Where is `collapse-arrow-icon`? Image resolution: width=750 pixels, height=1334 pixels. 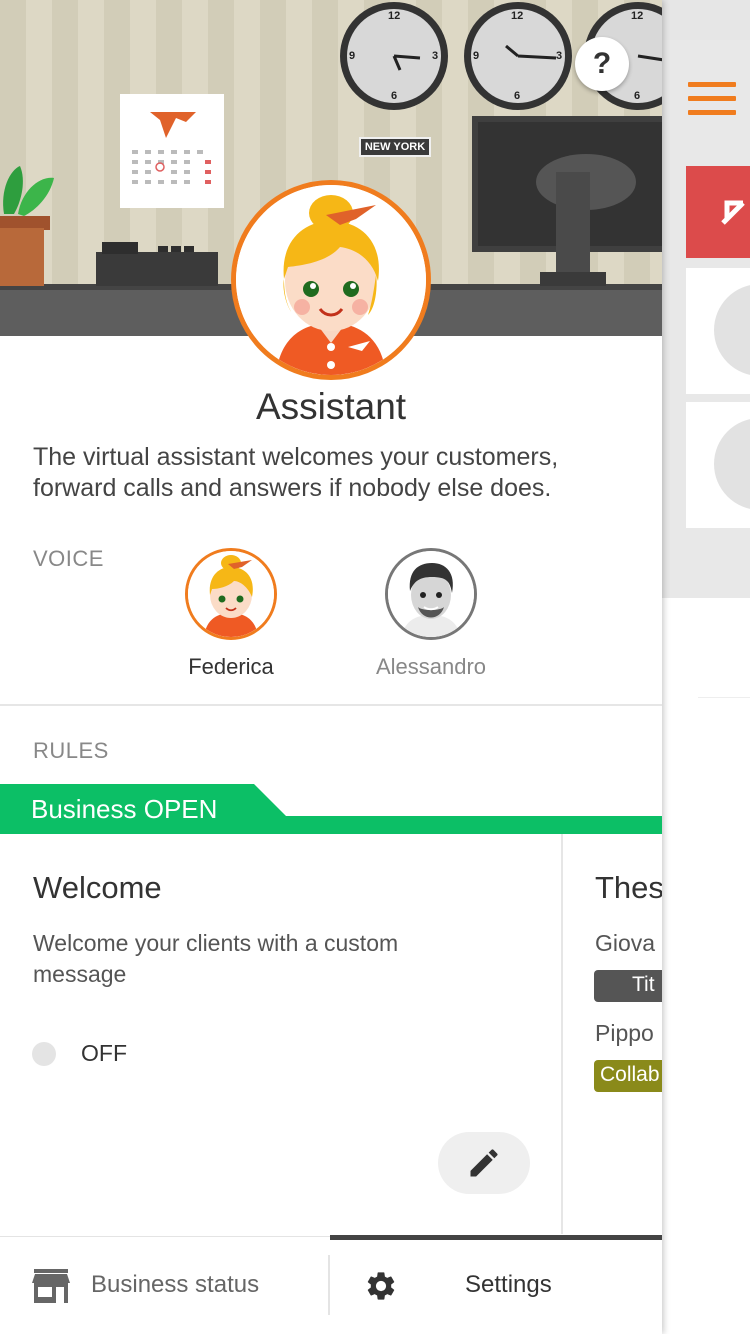
collapse-arrow-icon is located at coordinates (733, 212).